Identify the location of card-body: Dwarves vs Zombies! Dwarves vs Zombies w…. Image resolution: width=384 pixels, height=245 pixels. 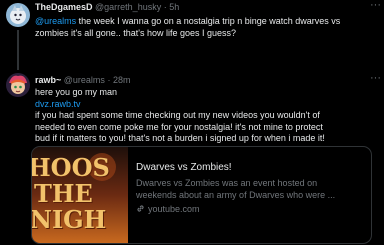
(251, 189).